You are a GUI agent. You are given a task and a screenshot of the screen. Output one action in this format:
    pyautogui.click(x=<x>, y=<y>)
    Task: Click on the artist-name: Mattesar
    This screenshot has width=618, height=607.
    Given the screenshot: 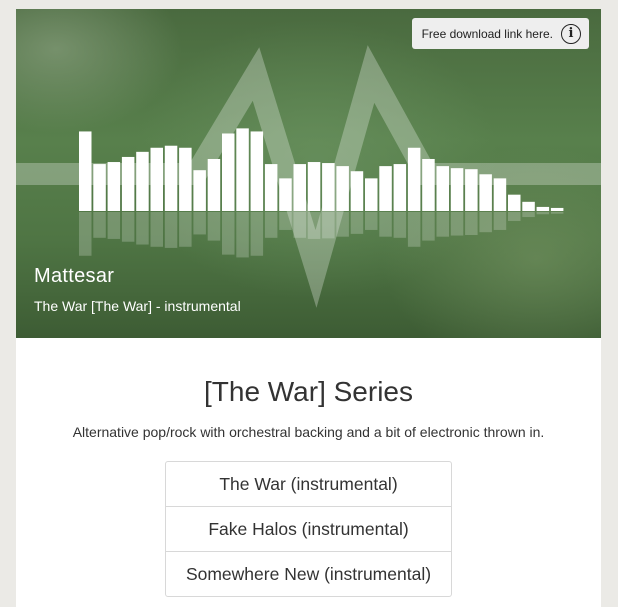 What is the action you would take?
    pyautogui.click(x=74, y=276)
    